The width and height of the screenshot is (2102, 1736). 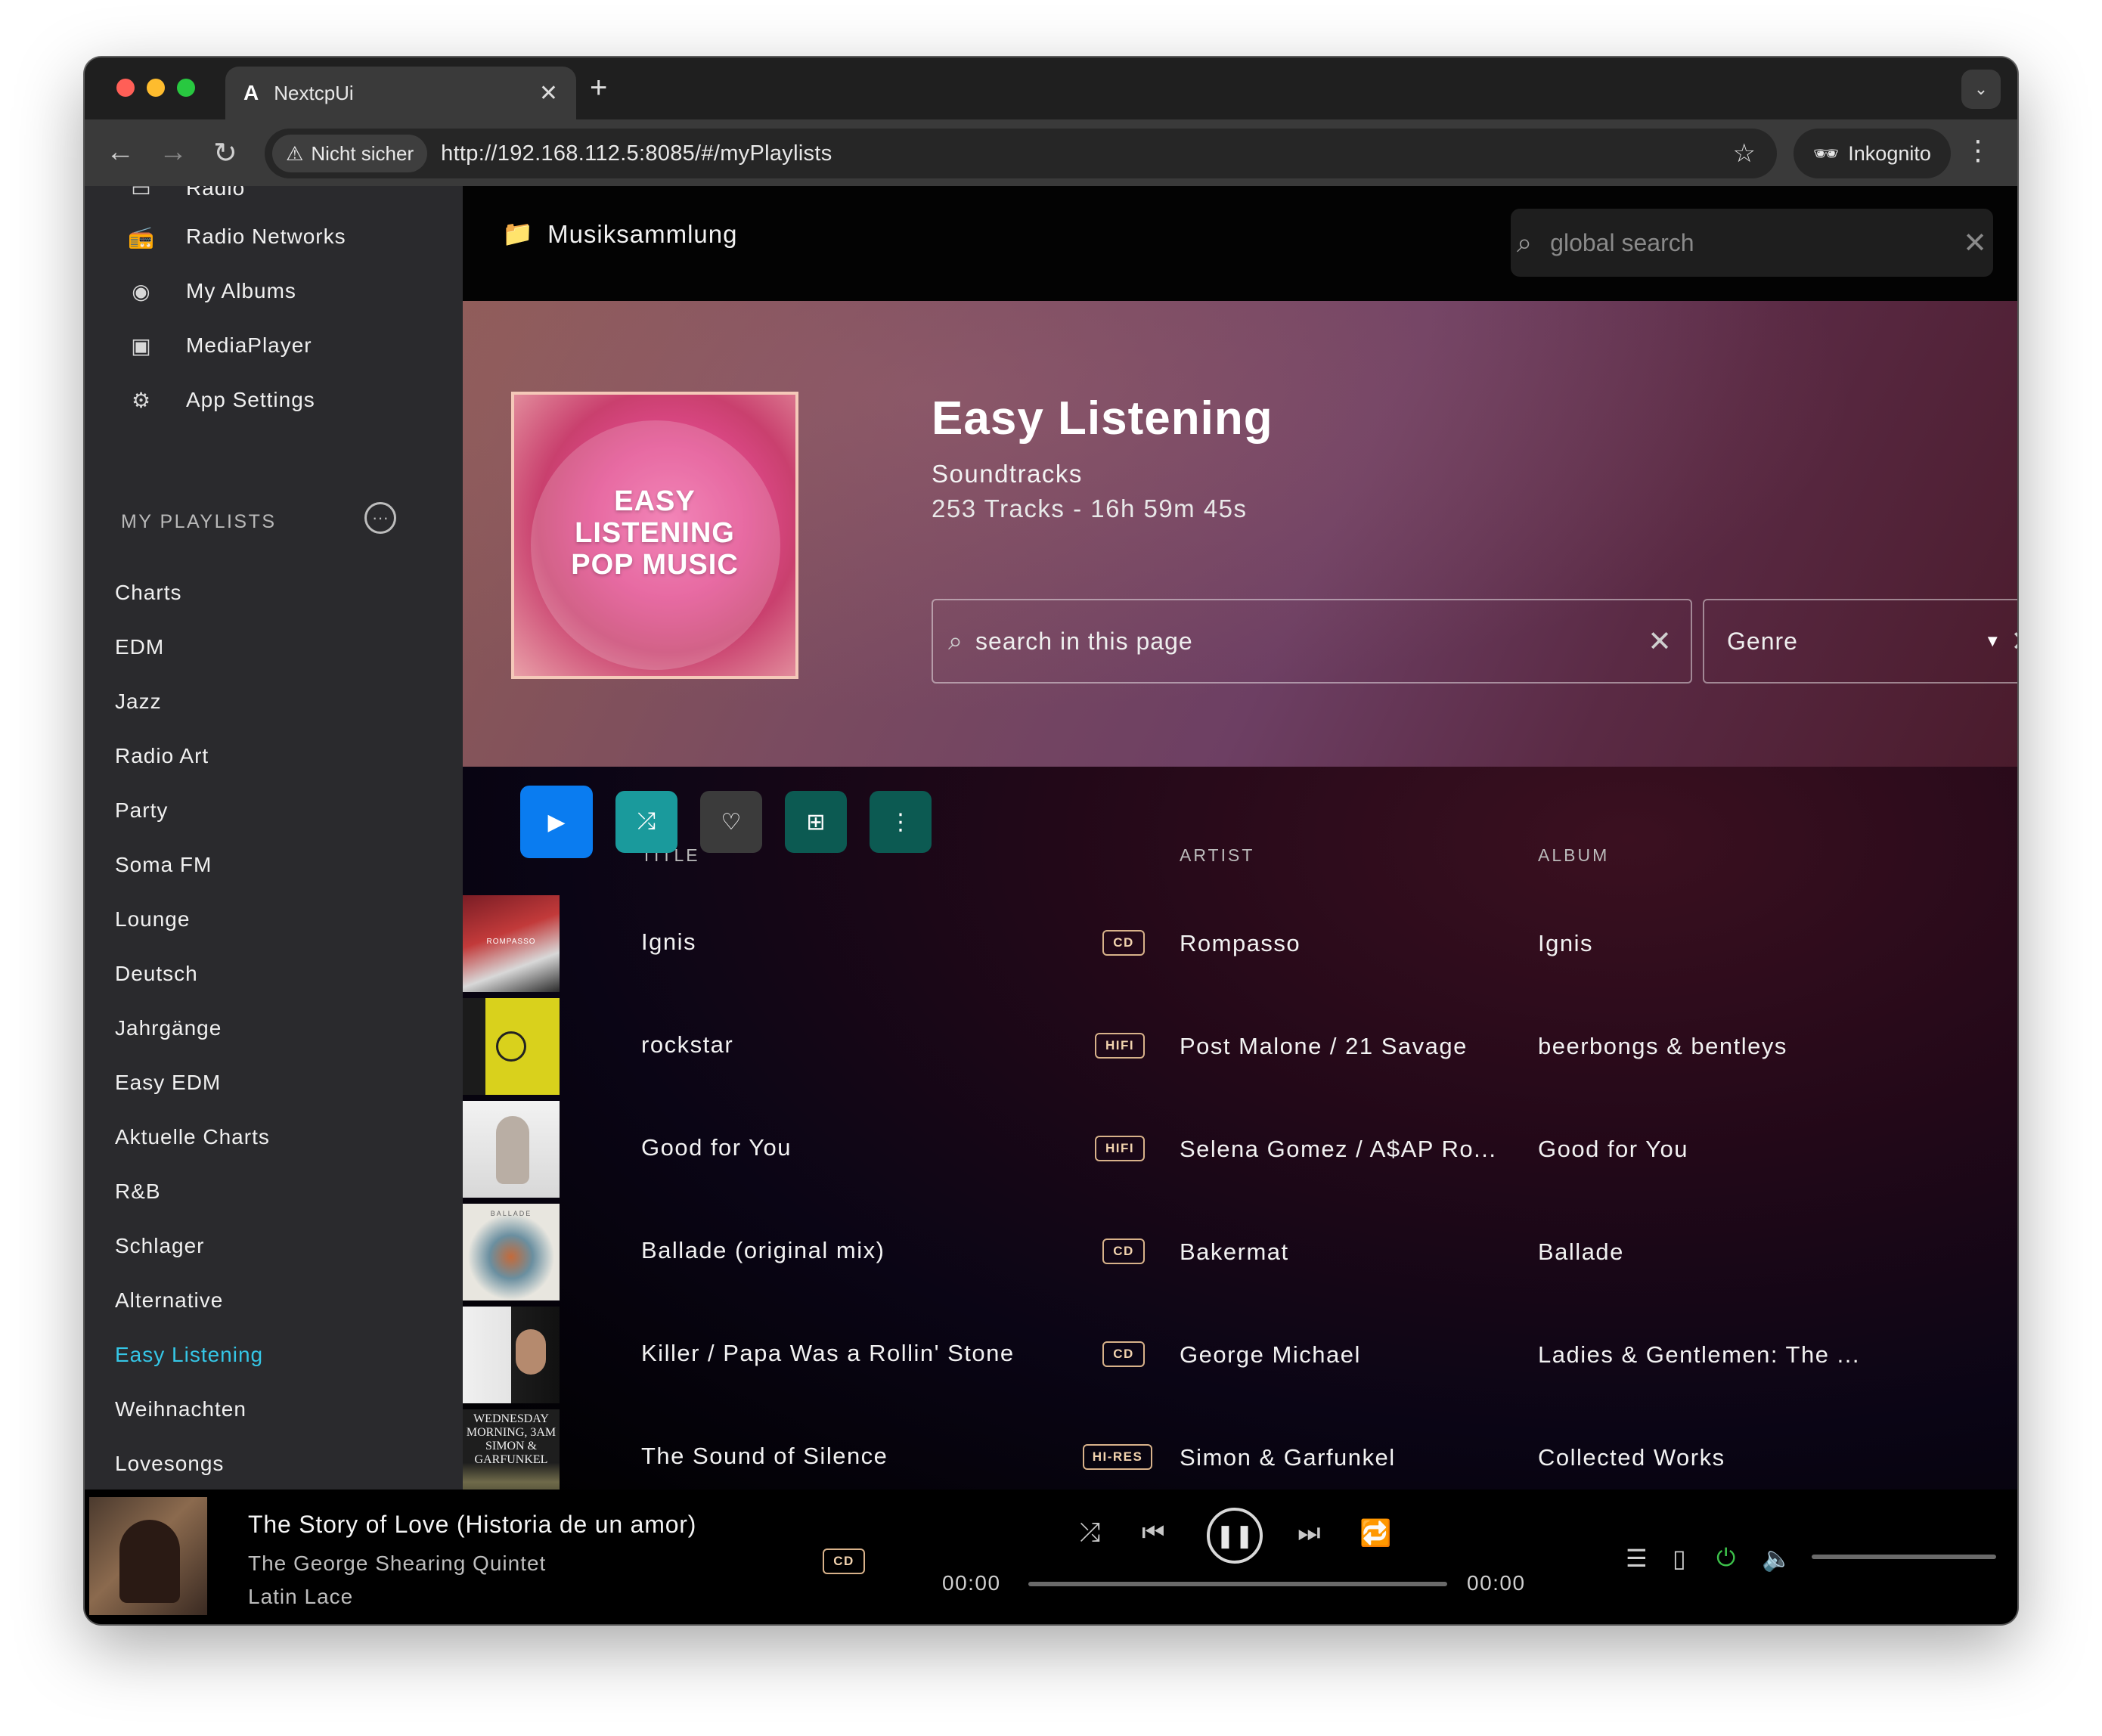 What do you see at coordinates (646, 822) in the screenshot?
I see `shuffle-button: ⤮` at bounding box center [646, 822].